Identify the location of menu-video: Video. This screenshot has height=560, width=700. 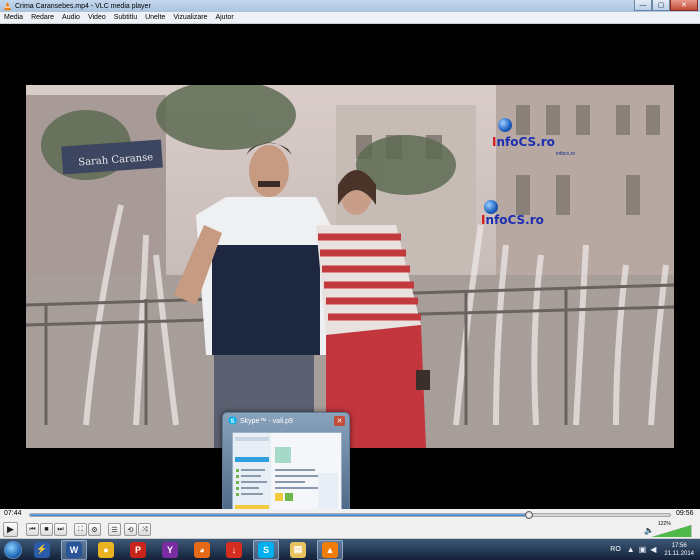
(97, 17).